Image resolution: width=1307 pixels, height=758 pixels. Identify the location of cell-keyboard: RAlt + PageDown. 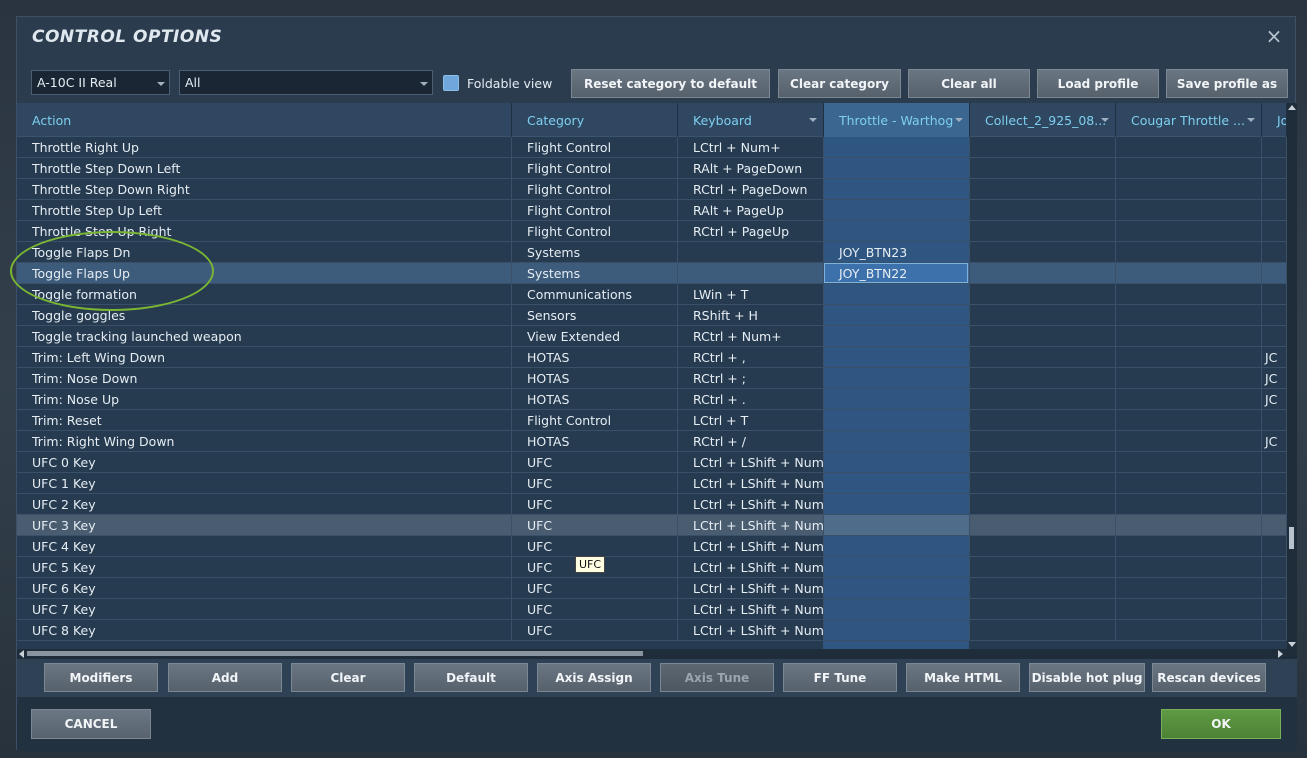
(751, 168).